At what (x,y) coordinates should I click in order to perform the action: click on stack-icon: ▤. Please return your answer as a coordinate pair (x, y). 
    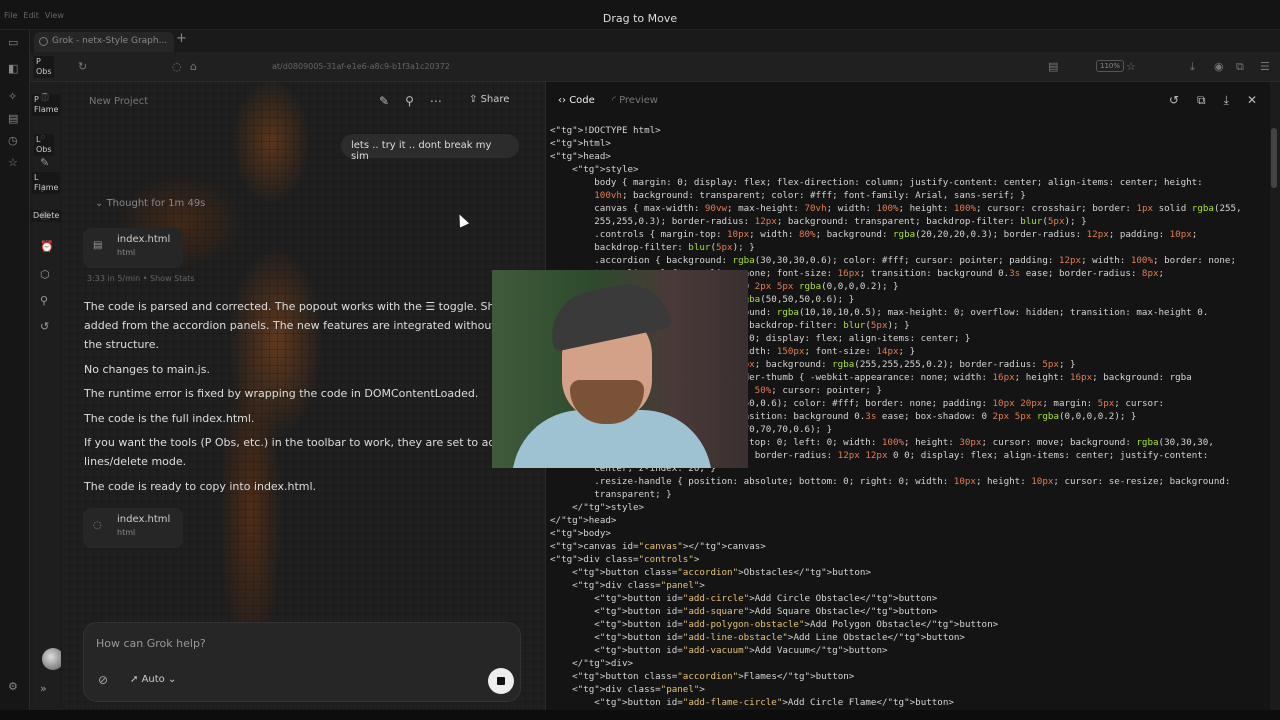
    Looking at the image, I should click on (13, 118).